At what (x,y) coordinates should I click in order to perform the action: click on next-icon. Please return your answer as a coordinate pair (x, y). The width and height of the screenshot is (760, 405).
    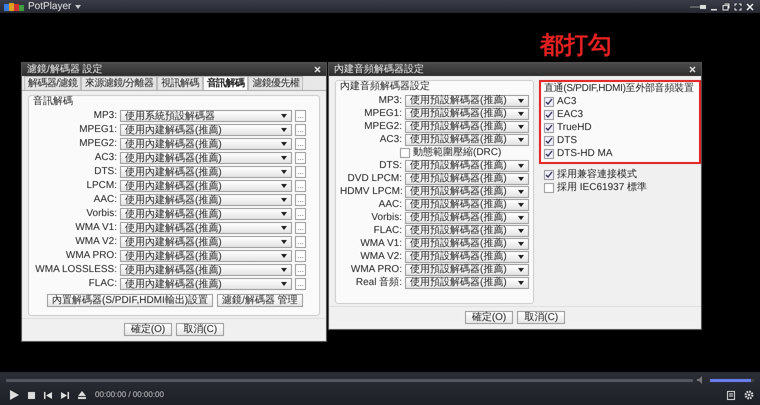
    Looking at the image, I should click on (65, 395).